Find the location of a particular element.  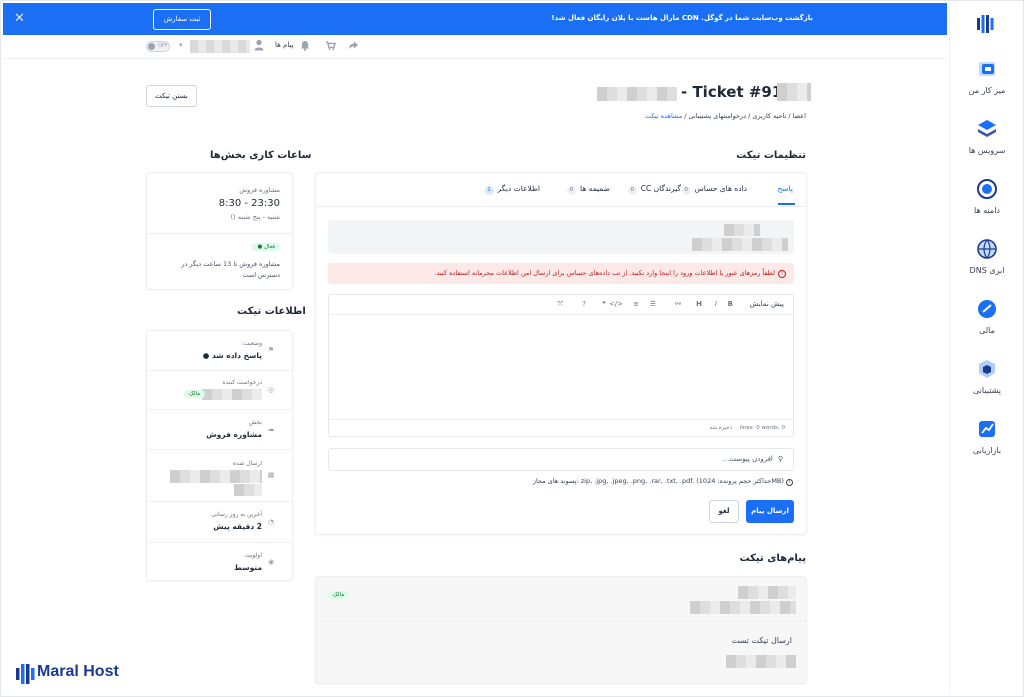

italic-icon: I is located at coordinates (716, 304).